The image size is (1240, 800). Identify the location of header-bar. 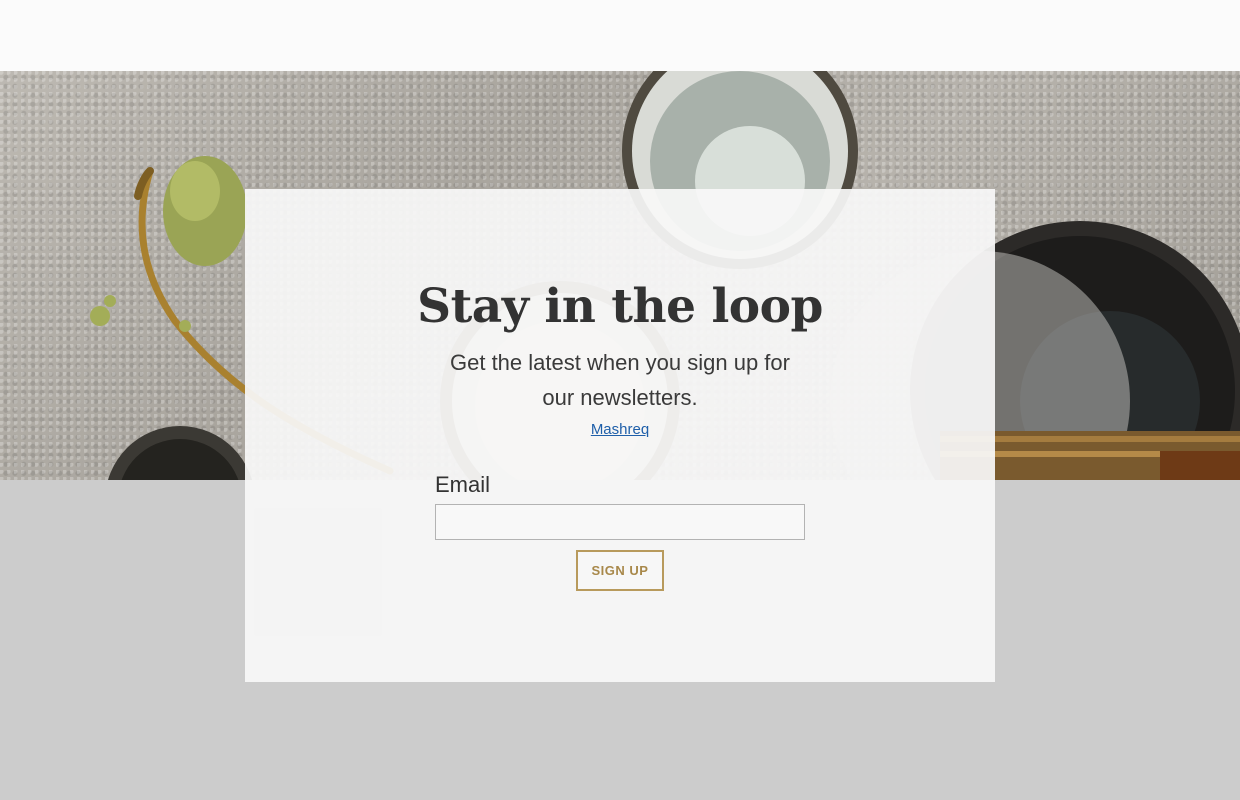
(620, 35).